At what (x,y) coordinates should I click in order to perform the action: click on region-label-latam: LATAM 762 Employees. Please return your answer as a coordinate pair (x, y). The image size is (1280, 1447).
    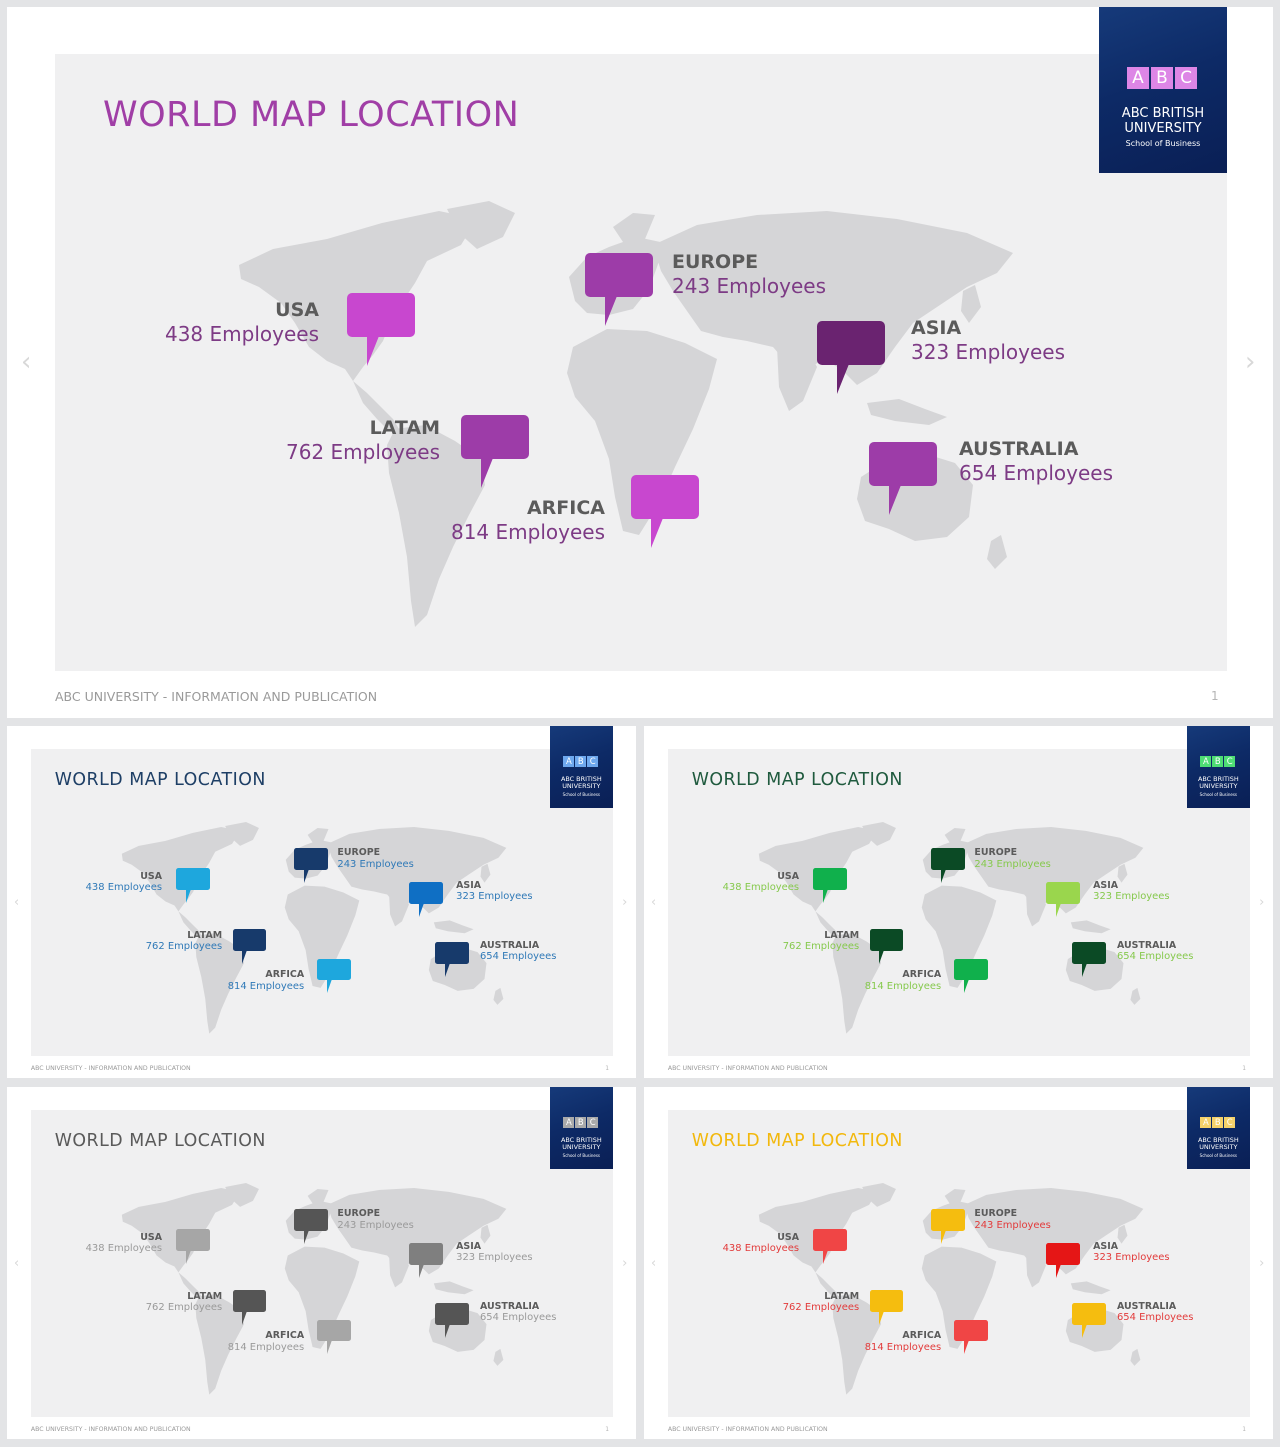
    Looking at the image, I should click on (184, 941).